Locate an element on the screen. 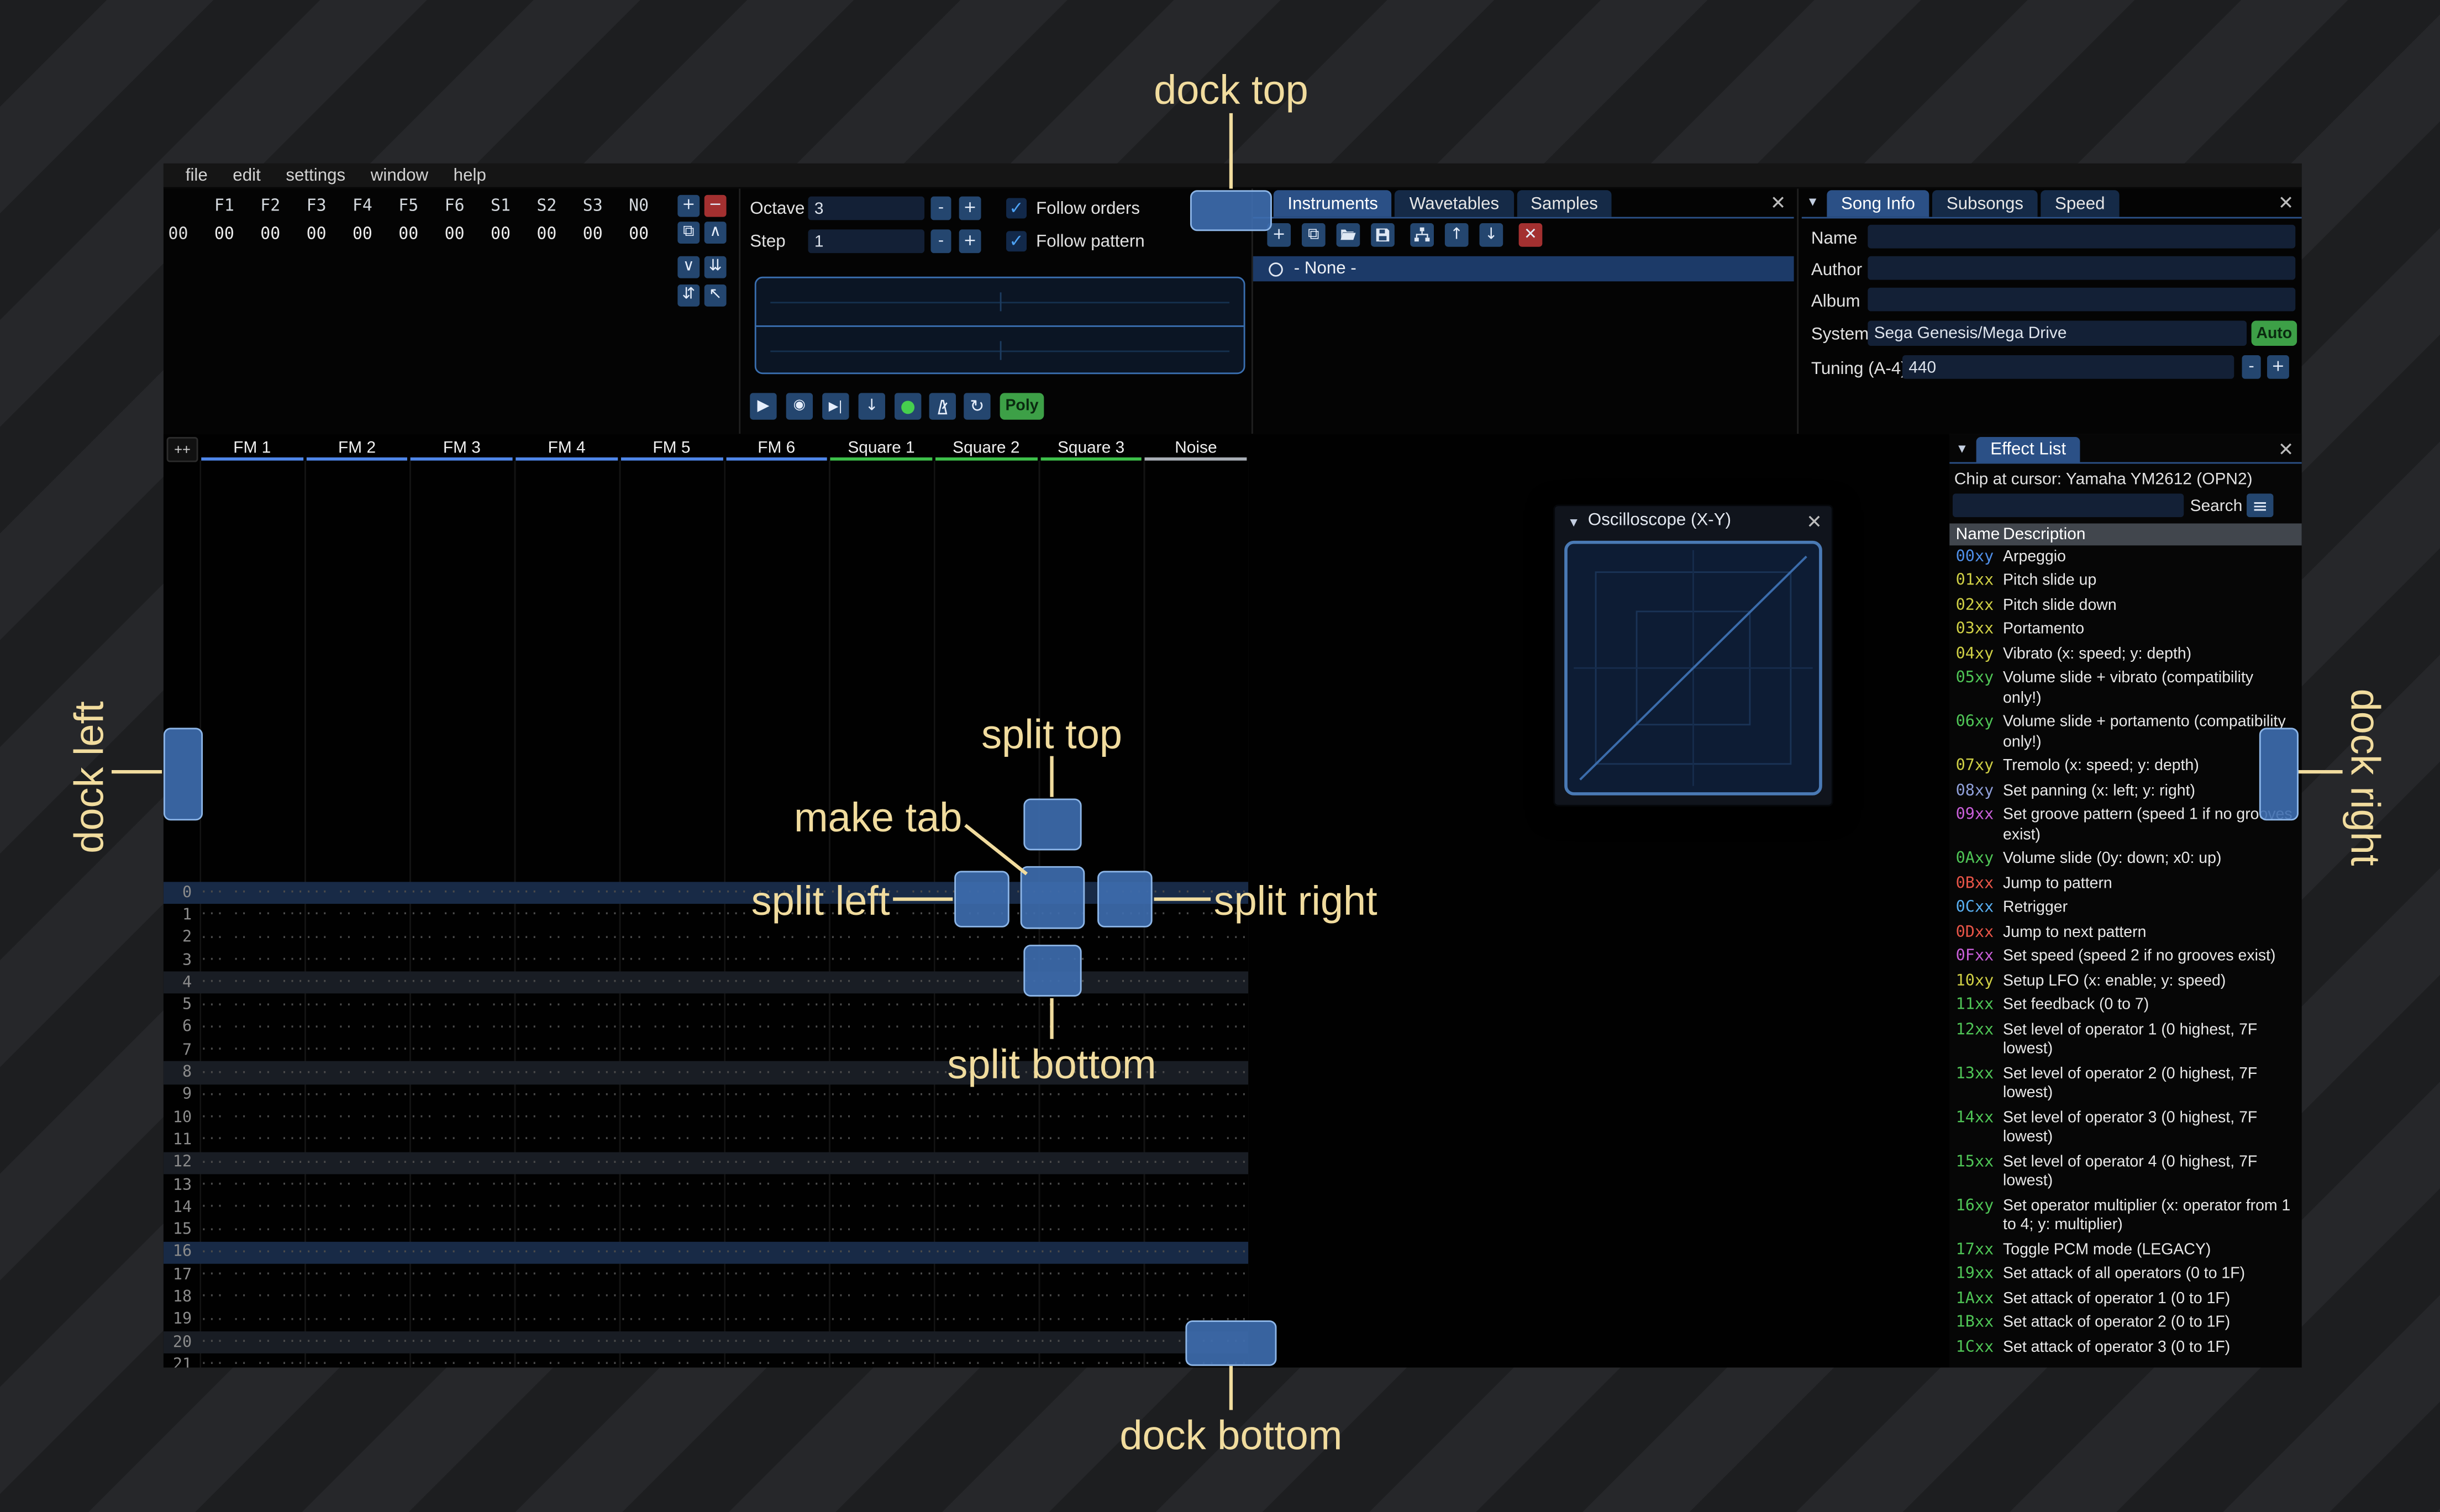 This screenshot has height=1512, width=2440. tuning-input: 440 is located at coordinates (2068, 367).